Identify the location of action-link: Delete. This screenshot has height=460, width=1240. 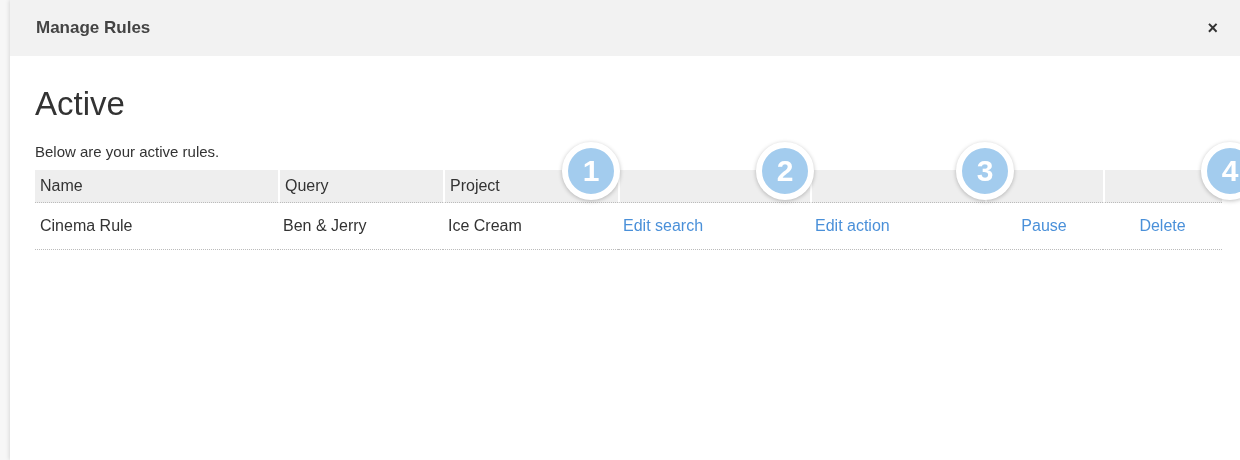
(1162, 225).